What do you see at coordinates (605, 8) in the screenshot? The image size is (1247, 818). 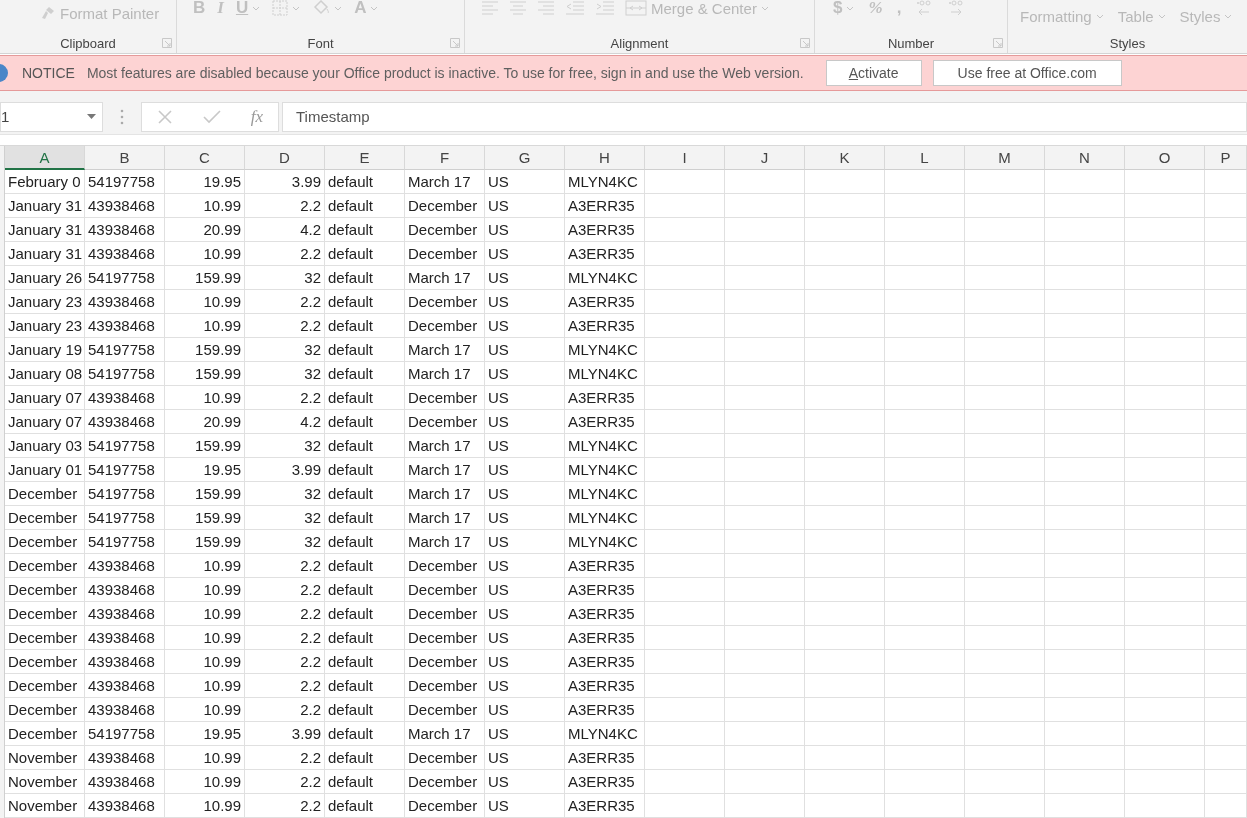 I see `indent-button` at bounding box center [605, 8].